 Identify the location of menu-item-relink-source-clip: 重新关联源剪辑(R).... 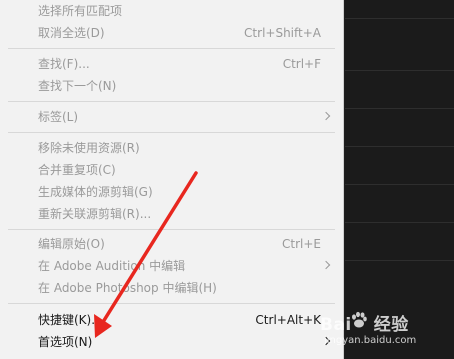
(171, 214).